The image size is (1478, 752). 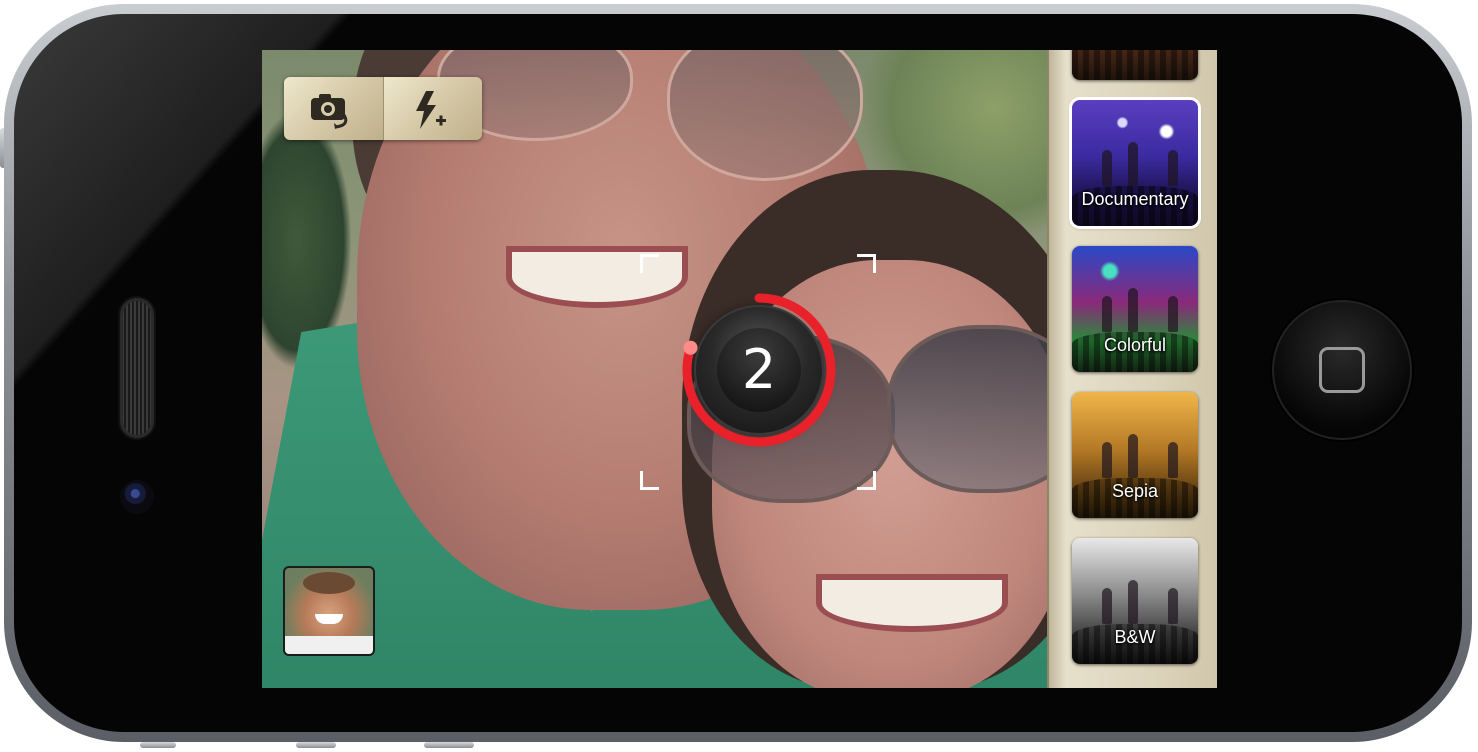 What do you see at coordinates (690, 347) in the screenshot?
I see `countdown-arc-head` at bounding box center [690, 347].